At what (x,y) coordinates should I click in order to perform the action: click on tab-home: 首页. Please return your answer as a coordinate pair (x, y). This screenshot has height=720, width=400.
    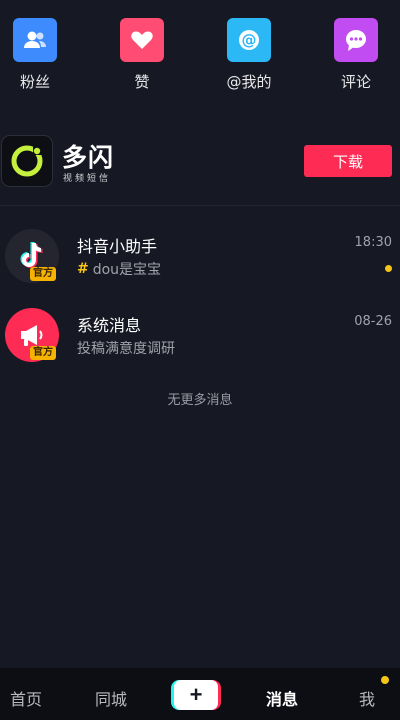
    Looking at the image, I should click on (26, 698).